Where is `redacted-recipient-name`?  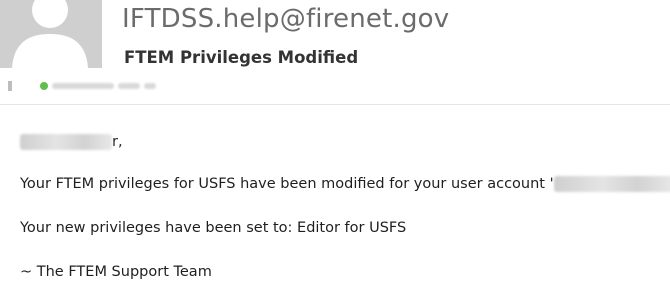
redacted-recipient-name is located at coordinates (66, 142).